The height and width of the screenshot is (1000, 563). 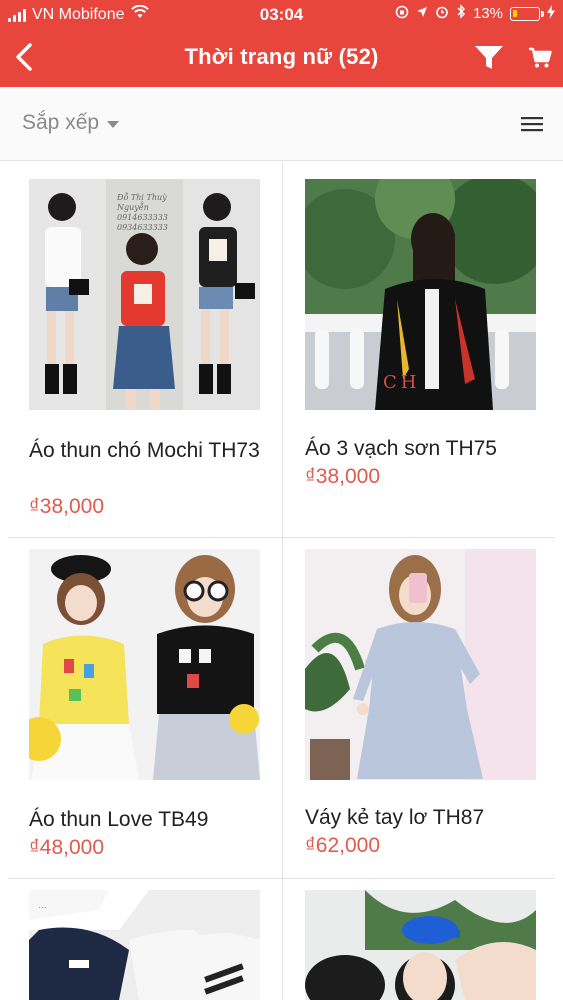 What do you see at coordinates (142, 227) in the screenshot?
I see `watermark-line: 0934633333` at bounding box center [142, 227].